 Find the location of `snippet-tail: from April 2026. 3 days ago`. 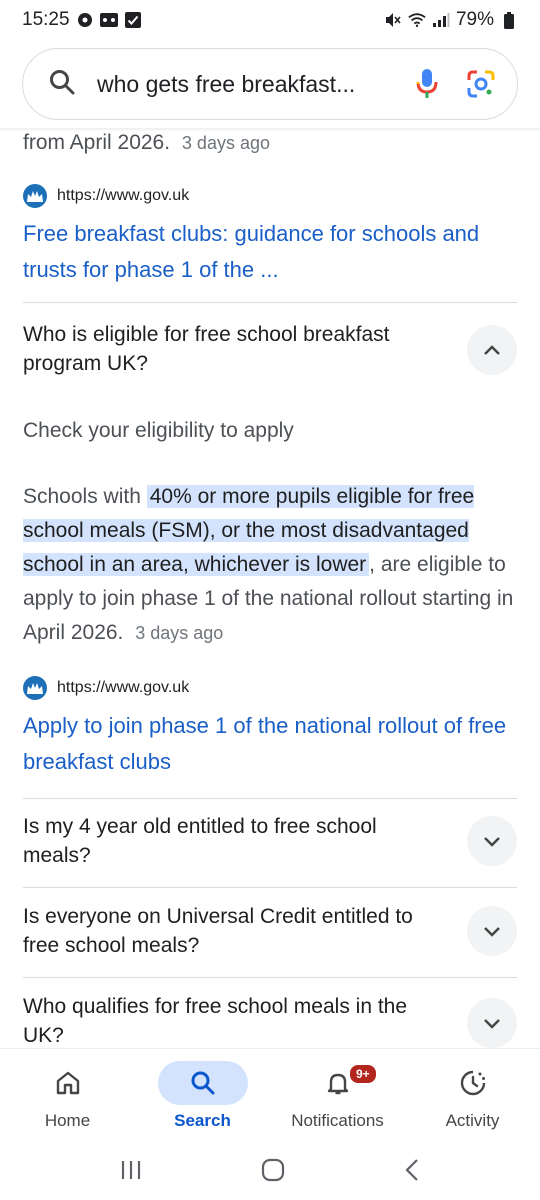

snippet-tail: from April 2026. 3 days ago is located at coordinates (146, 143).